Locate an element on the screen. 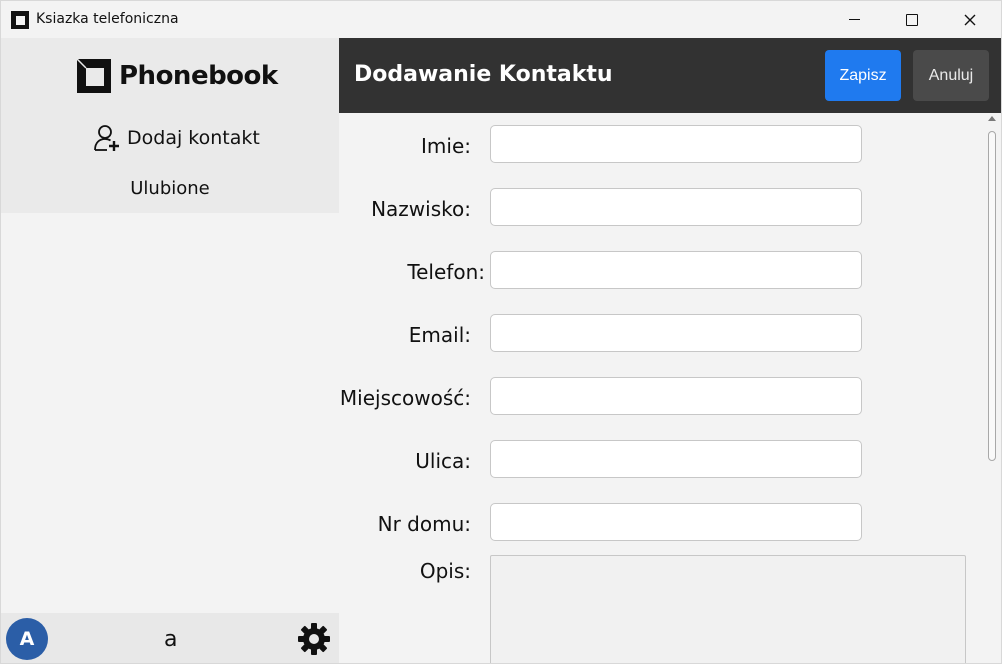  add-contact-nav: Dodaj kontakt is located at coordinates (176, 138).